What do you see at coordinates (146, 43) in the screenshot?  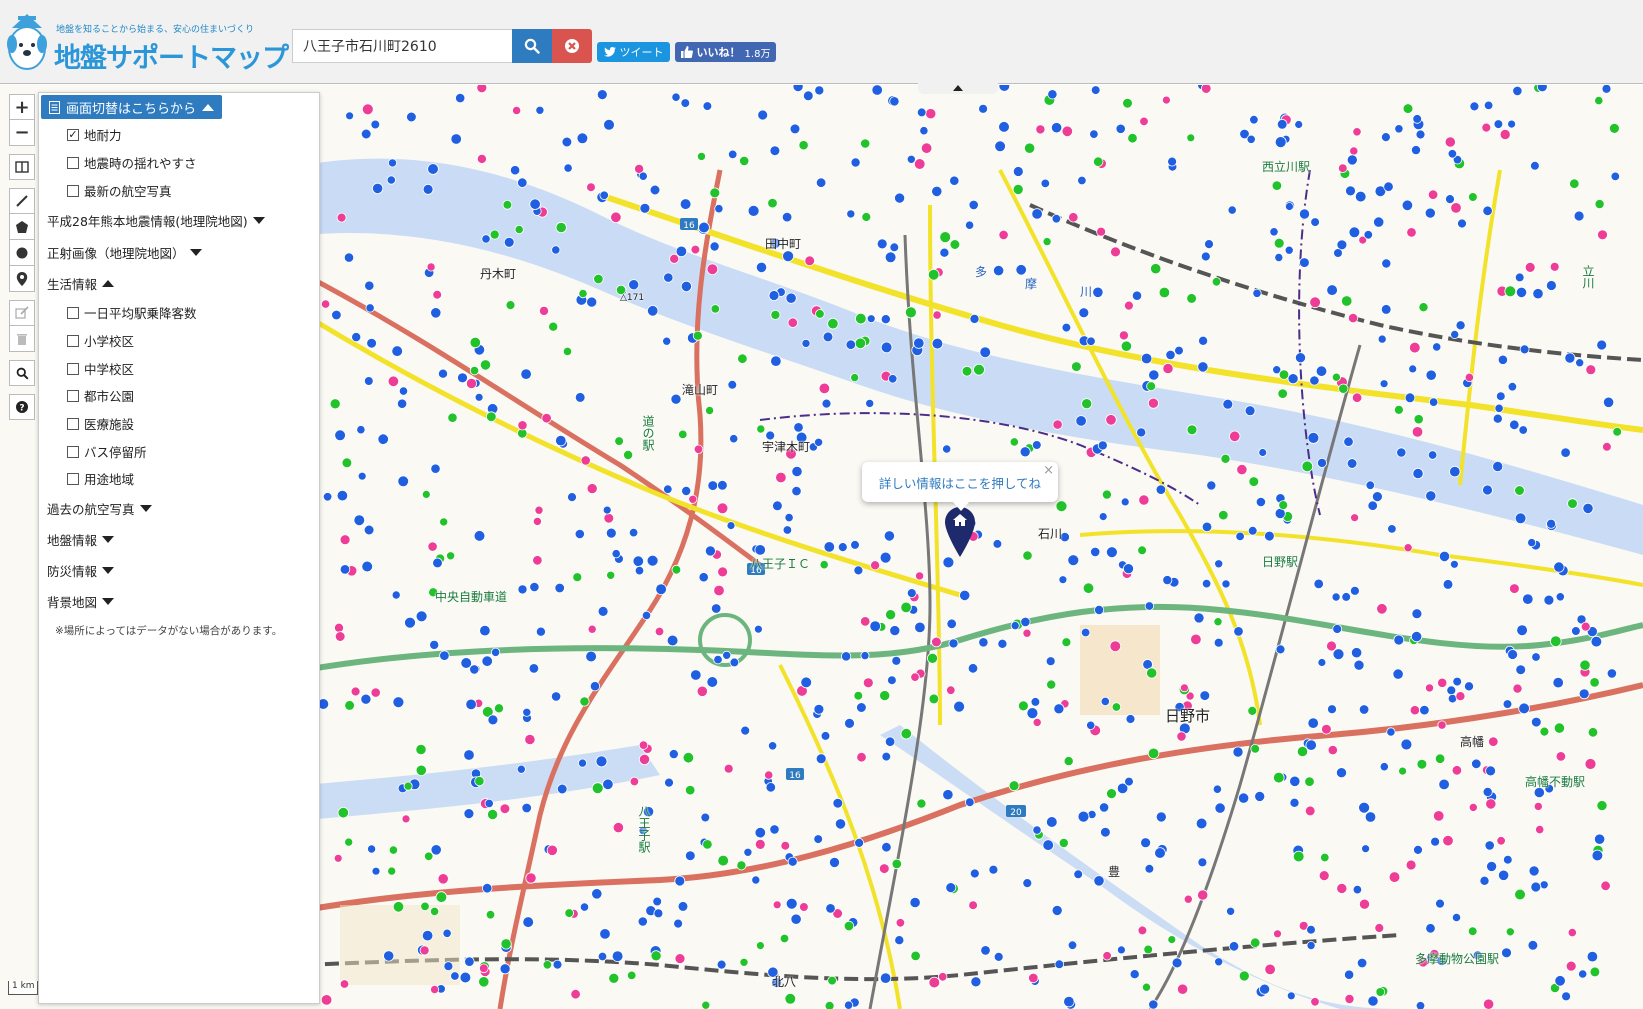 I see `logo: 地盤を知ることから始まる、安心の住まいづくり 地盤サポートマップ` at bounding box center [146, 43].